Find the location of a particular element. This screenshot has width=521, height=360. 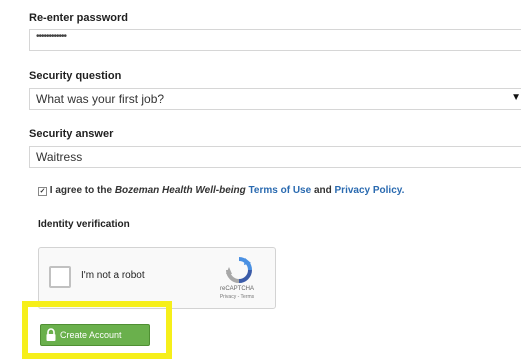

recaptcha-logo-icon is located at coordinates (239, 270).